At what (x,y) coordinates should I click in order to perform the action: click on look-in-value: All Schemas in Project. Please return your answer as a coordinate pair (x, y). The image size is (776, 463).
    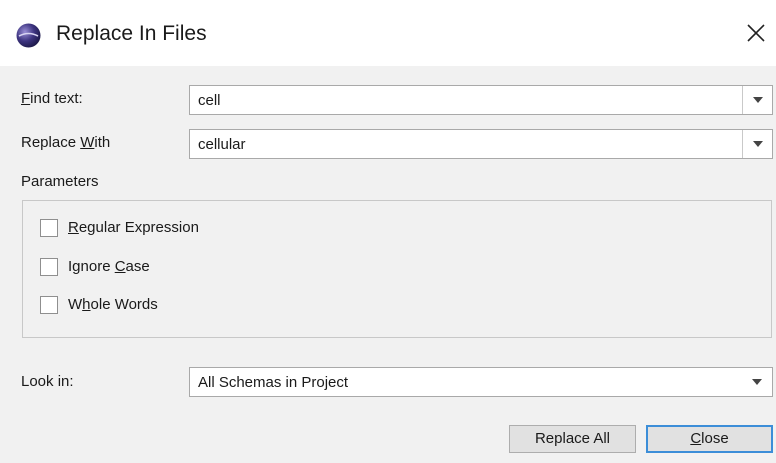
    Looking at the image, I should click on (273, 382).